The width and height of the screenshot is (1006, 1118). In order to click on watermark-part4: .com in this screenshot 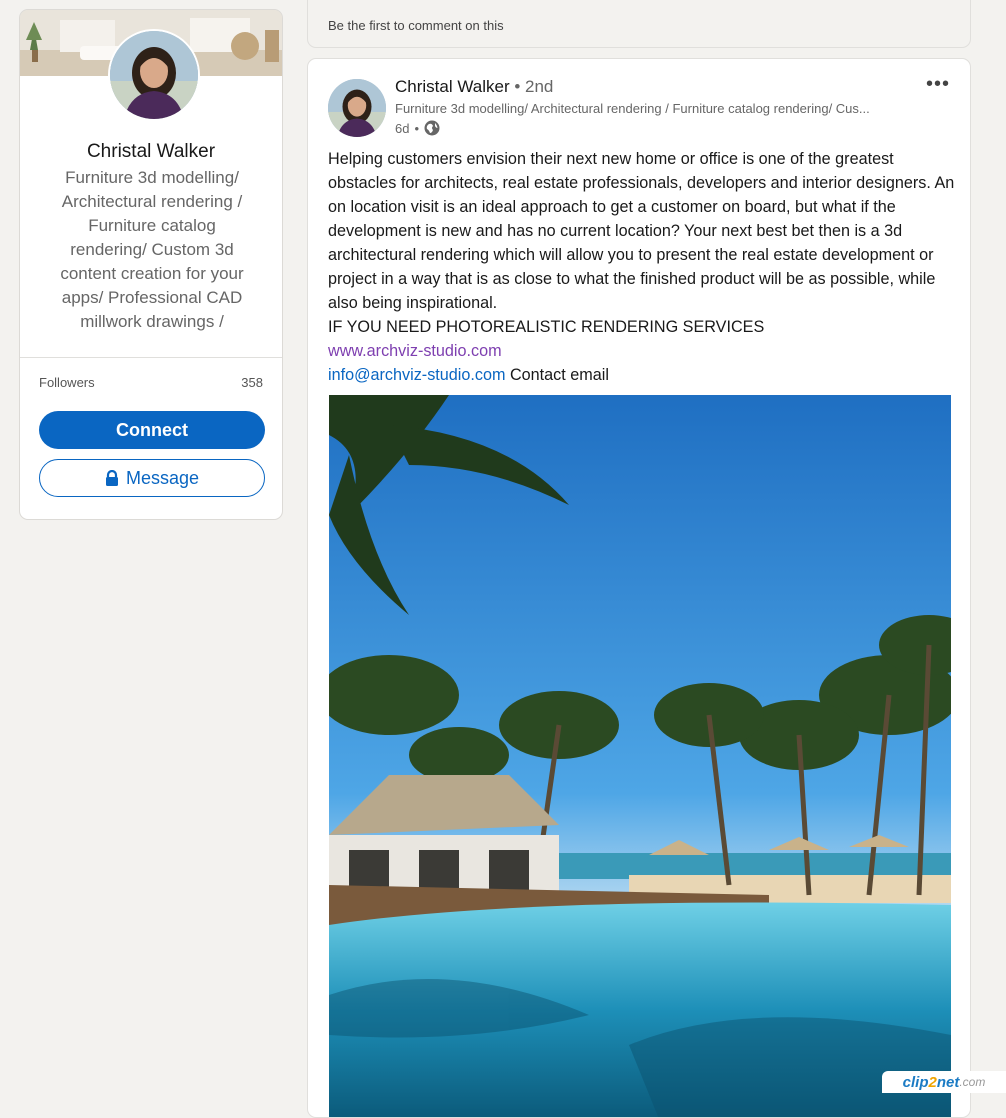, I will do `click(972, 1082)`.